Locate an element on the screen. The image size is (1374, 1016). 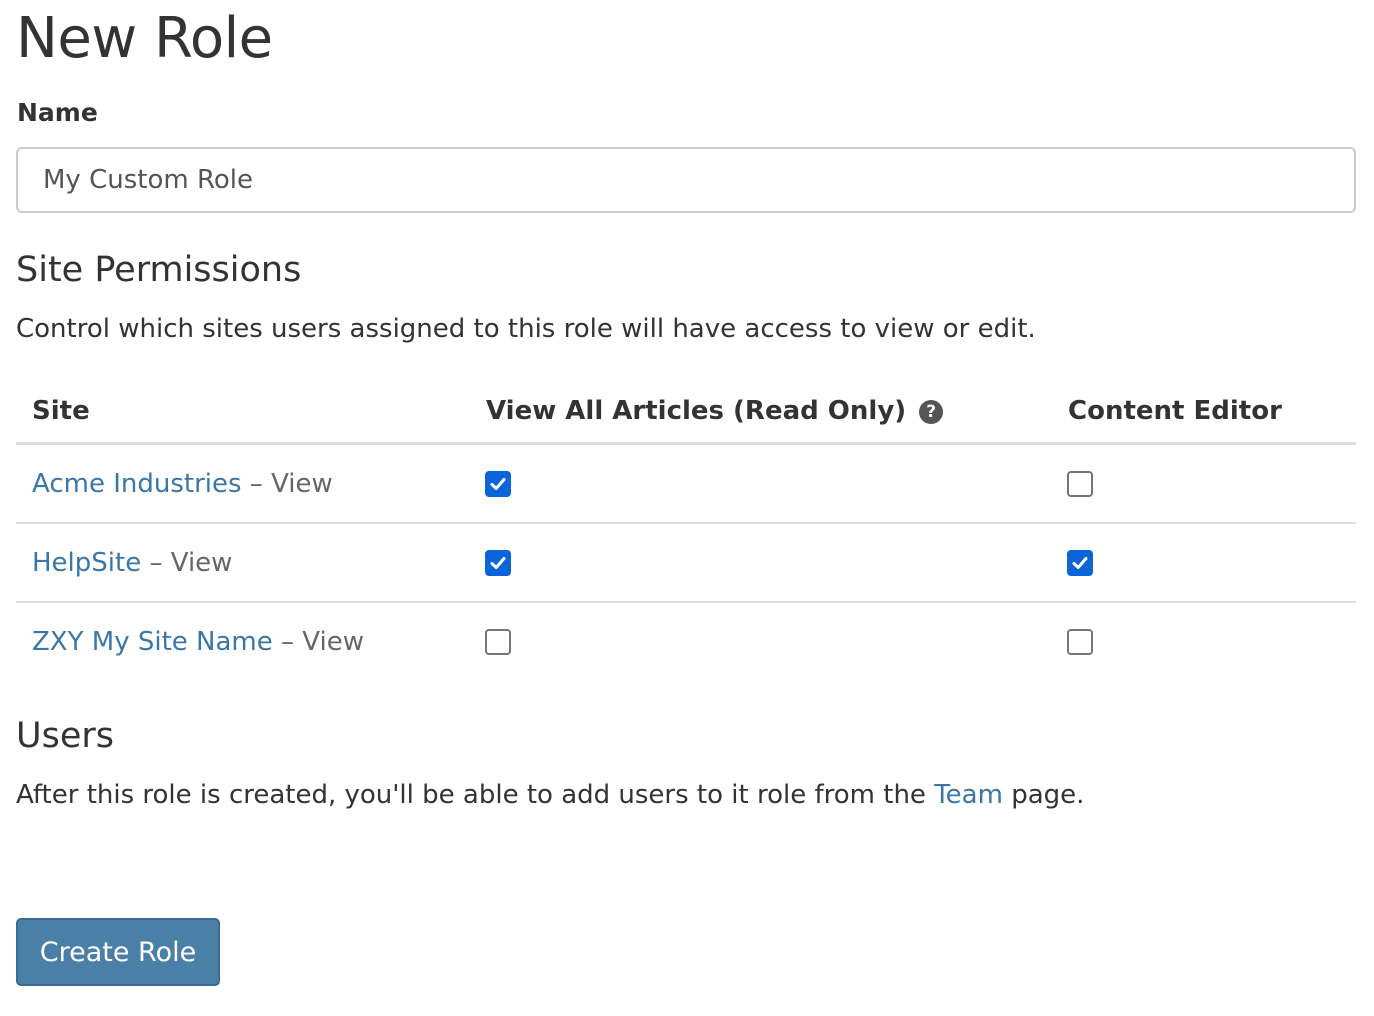
column-header-view-all-label: View All Articles (Read Only) is located at coordinates (696, 411).